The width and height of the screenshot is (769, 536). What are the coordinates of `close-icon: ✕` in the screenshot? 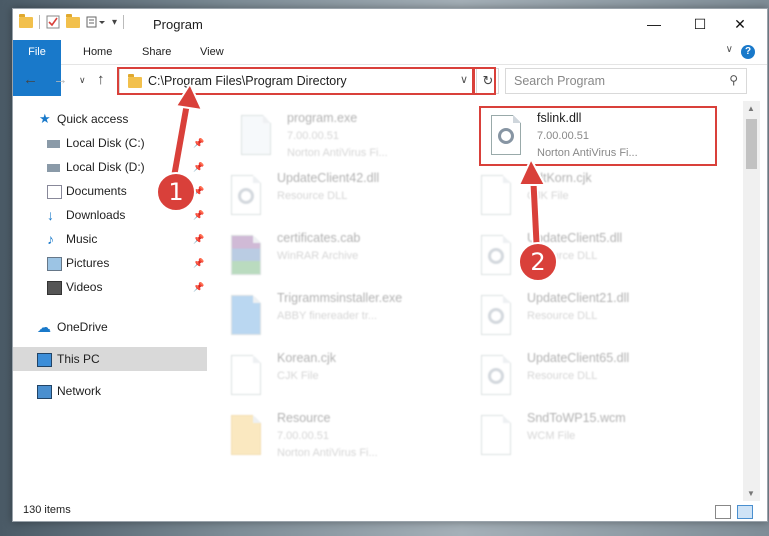 It's located at (740, 24).